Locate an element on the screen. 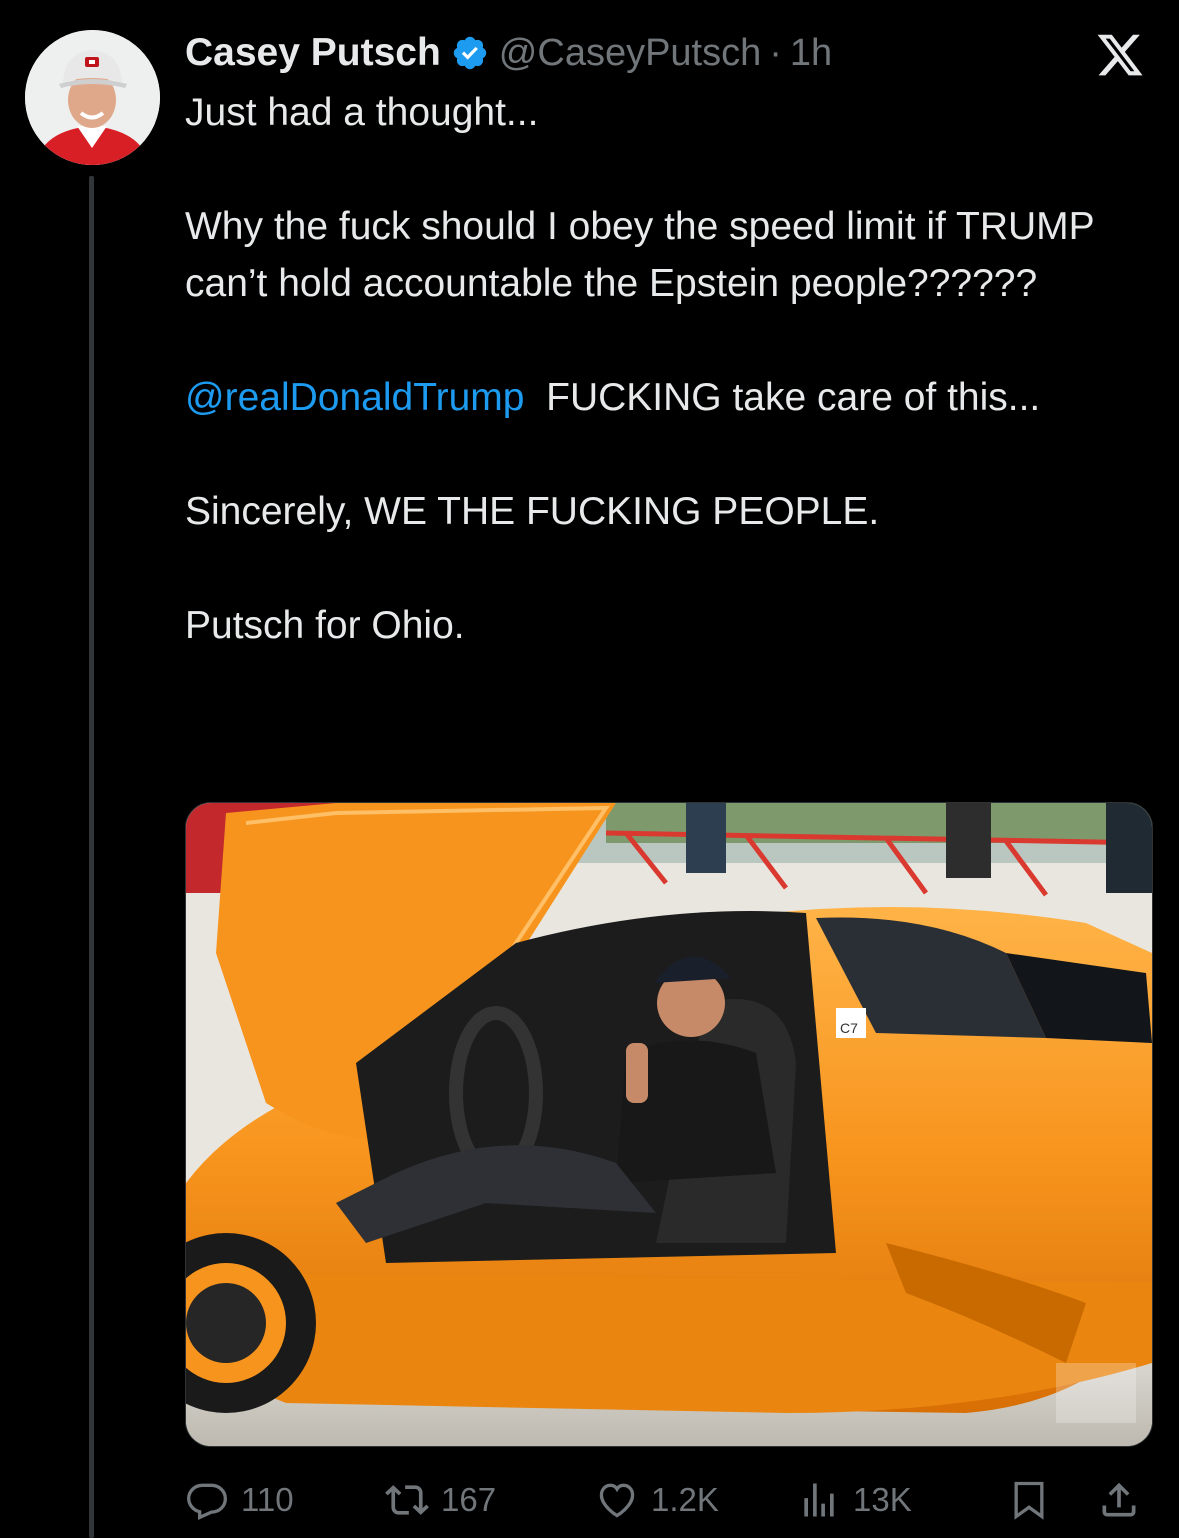  timestamp: 1h is located at coordinates (811, 53).